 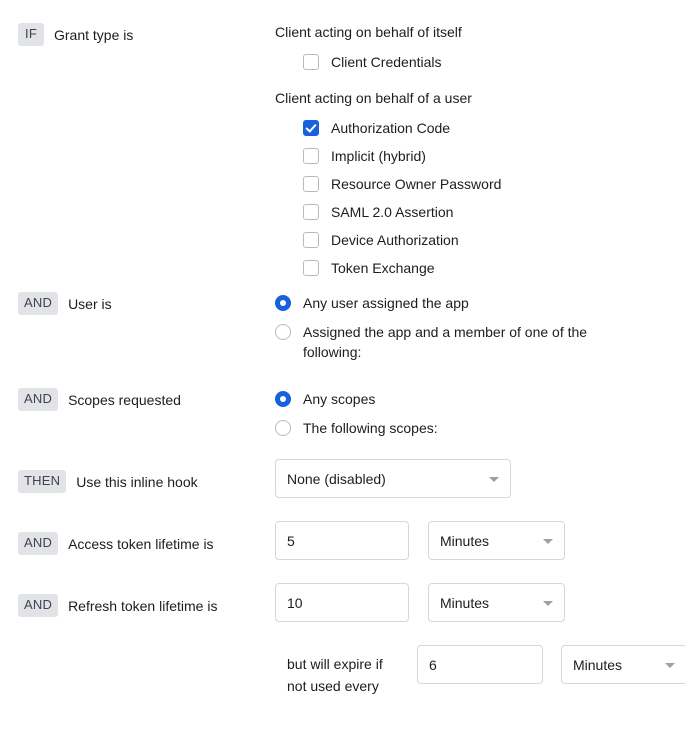 I want to click on rule-label-access-token: AND Access token lifetime is, so click(x=137, y=540).